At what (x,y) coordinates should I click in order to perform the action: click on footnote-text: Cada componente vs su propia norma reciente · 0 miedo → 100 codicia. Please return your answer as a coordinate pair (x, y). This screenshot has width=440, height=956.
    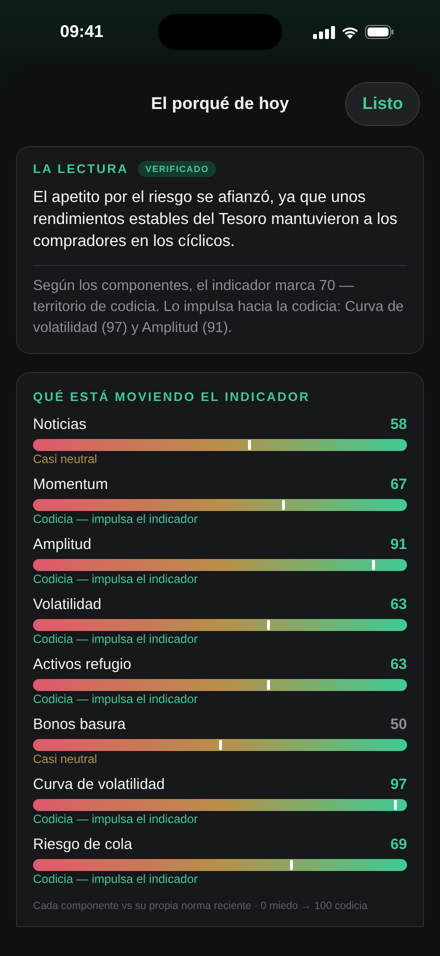
    Looking at the image, I should click on (200, 906).